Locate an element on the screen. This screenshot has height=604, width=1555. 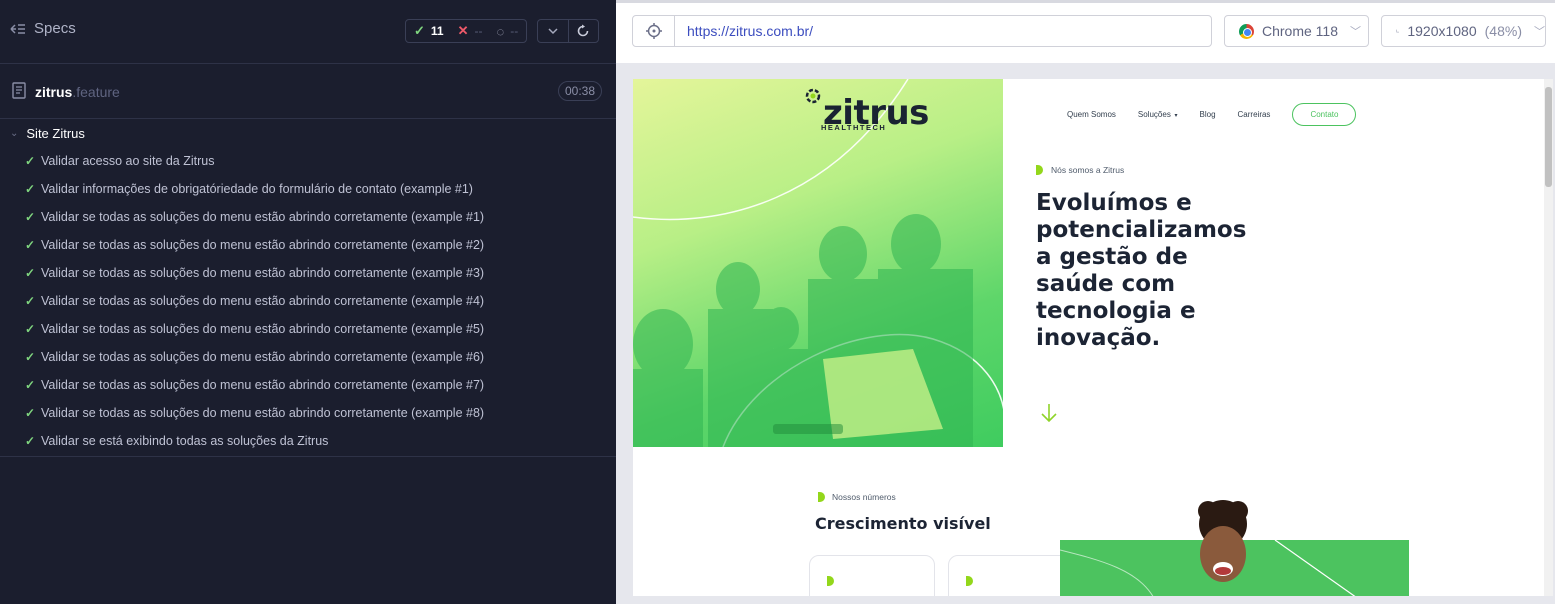
numbers-title: Crescimento visível is located at coordinates (903, 523).